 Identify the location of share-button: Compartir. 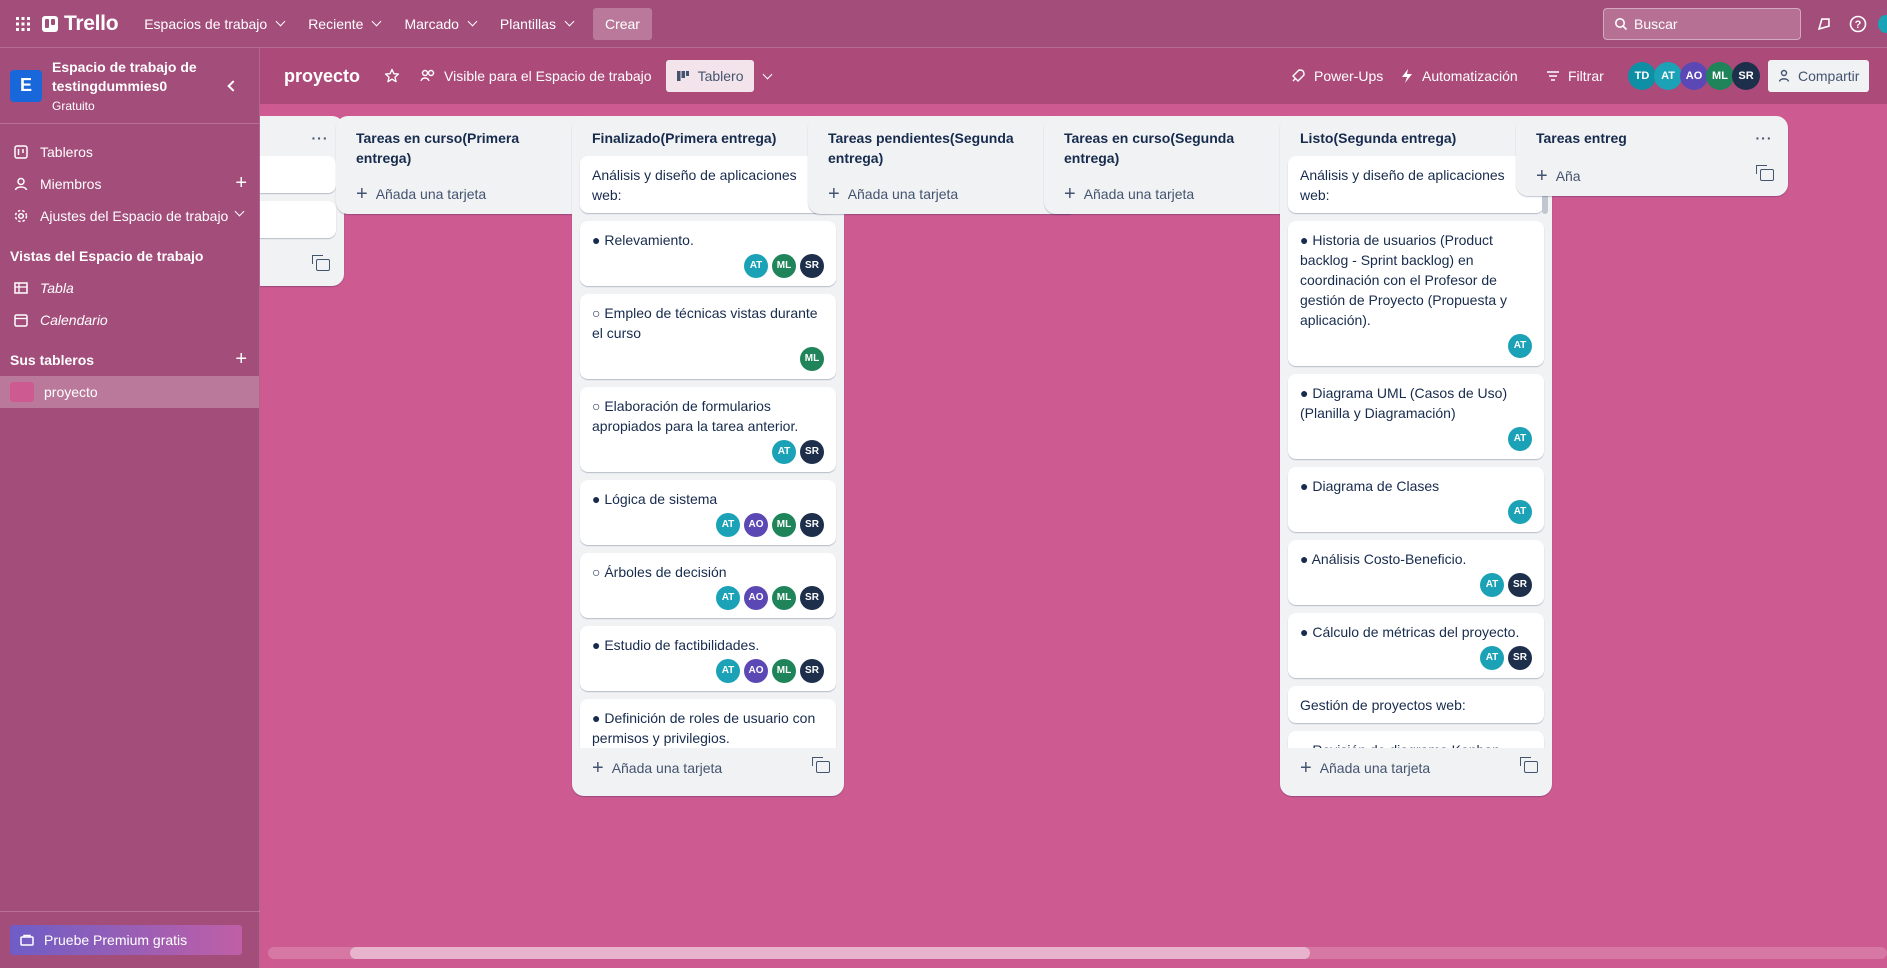
(1819, 76).